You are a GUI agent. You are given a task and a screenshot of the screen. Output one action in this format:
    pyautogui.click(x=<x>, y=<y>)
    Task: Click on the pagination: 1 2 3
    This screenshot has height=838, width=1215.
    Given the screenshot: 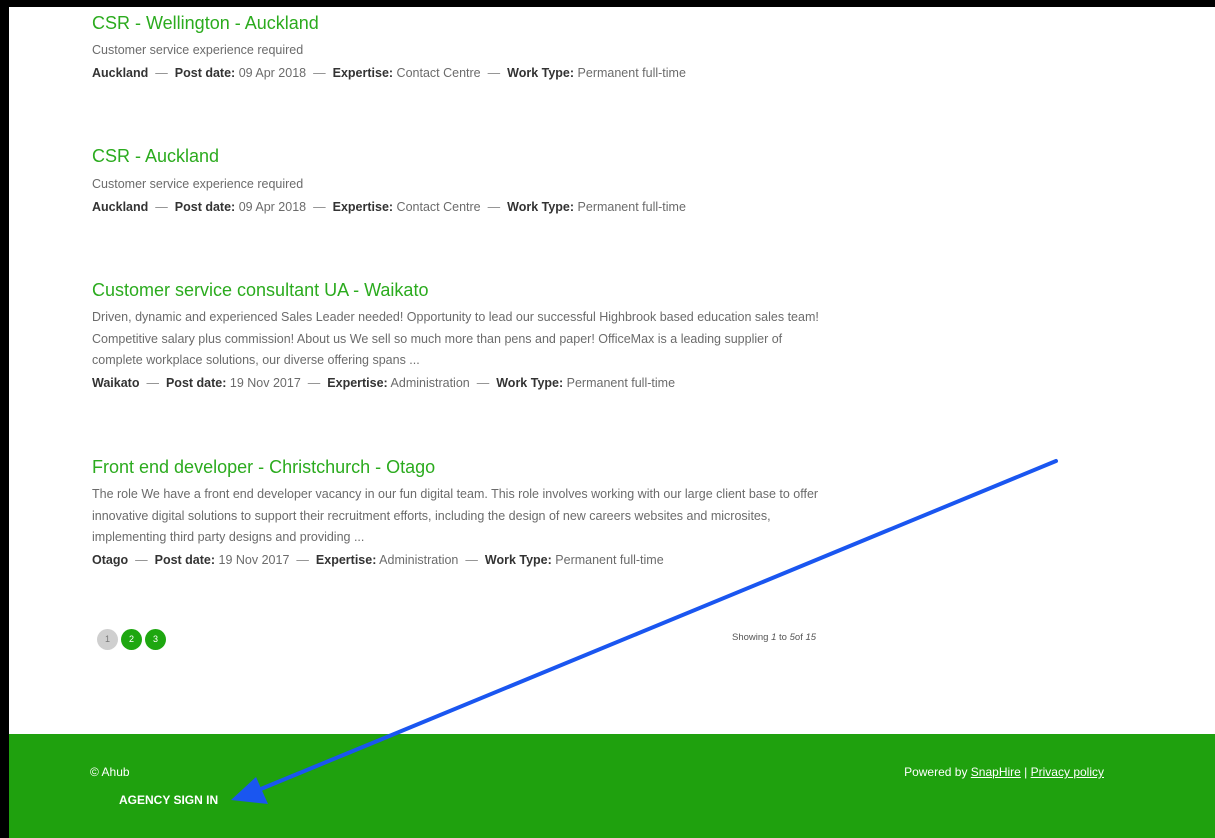 What is the action you would take?
    pyautogui.click(x=131, y=639)
    